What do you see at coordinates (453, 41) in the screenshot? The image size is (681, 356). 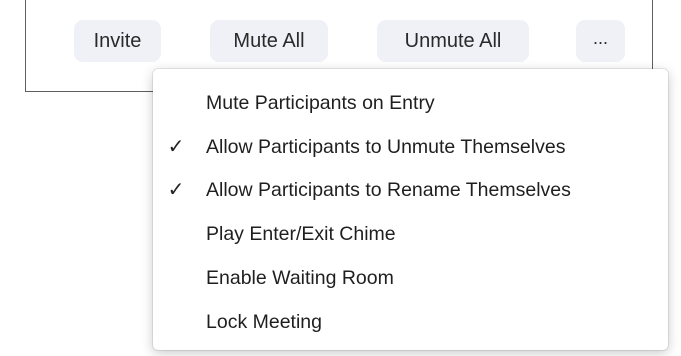 I see `unmute-all-button: Unmute All` at bounding box center [453, 41].